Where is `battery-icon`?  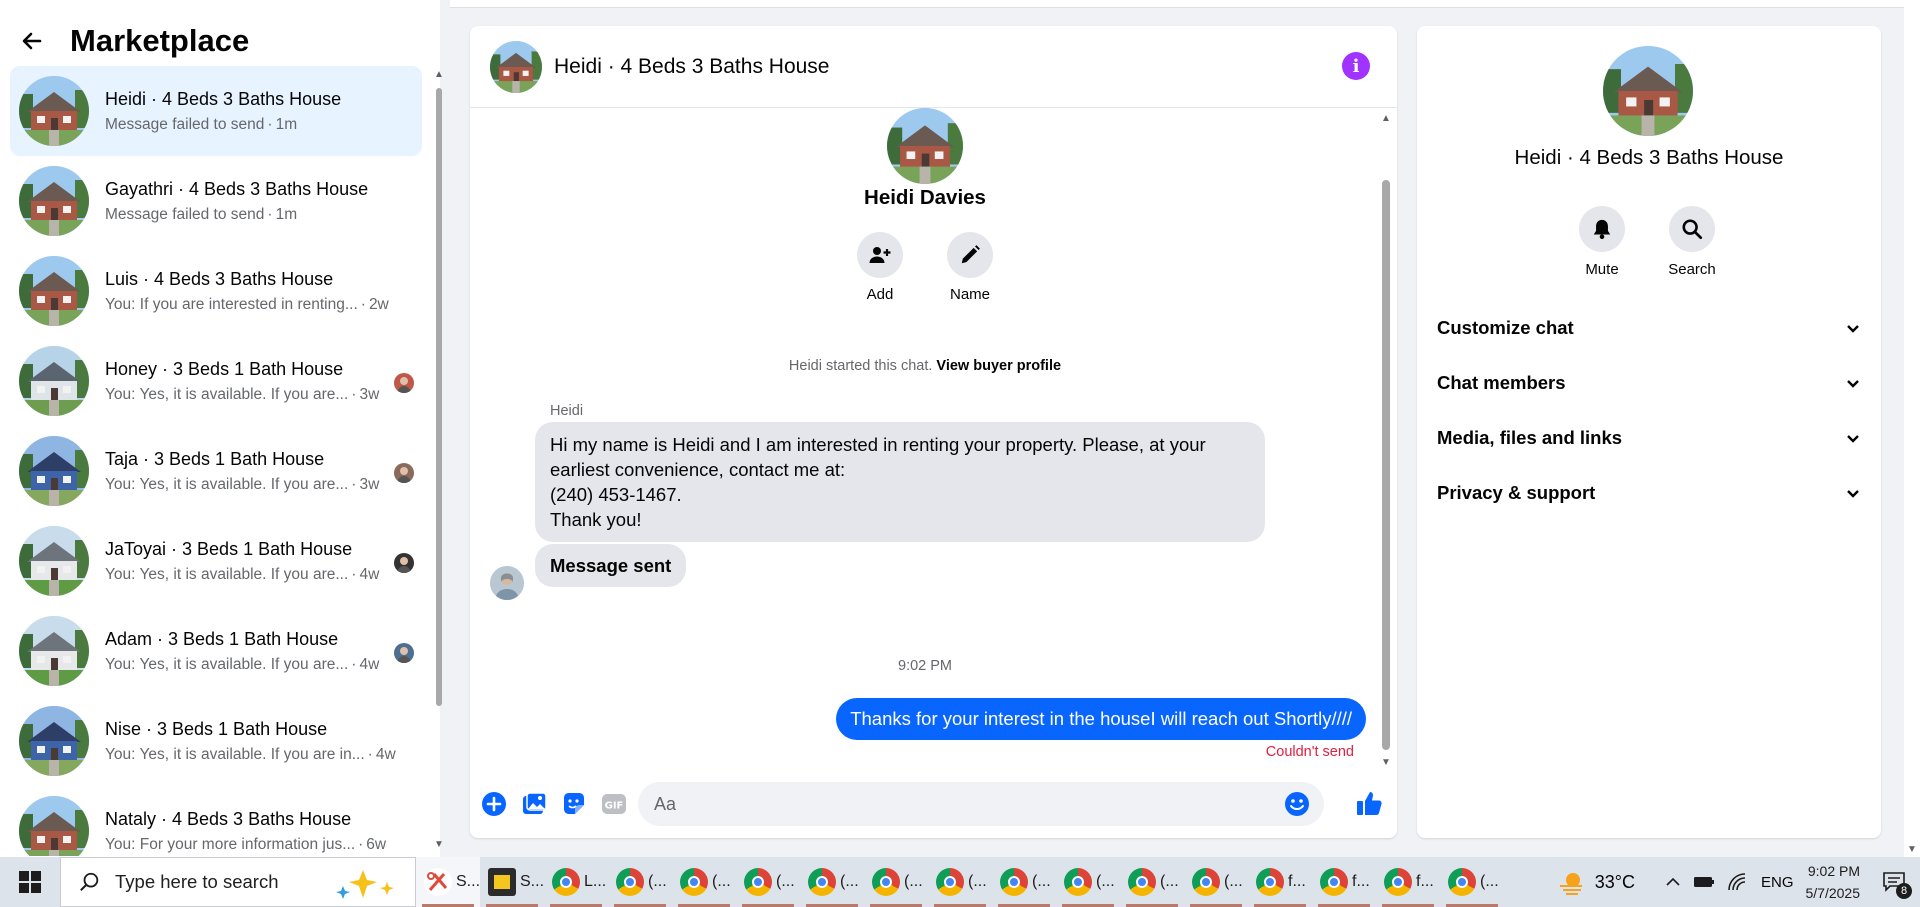 battery-icon is located at coordinates (1704, 882).